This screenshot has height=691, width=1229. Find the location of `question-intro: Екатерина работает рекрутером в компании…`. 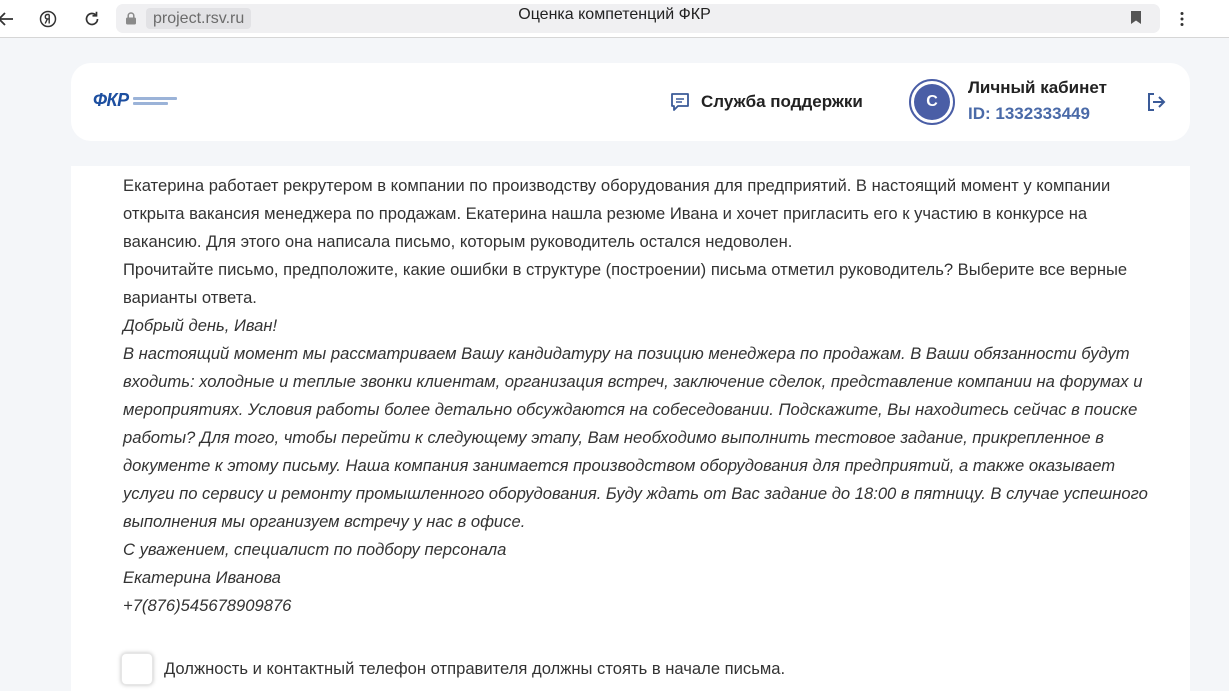

question-intro: Екатерина работает рекрутером в компании… is located at coordinates (617, 213).